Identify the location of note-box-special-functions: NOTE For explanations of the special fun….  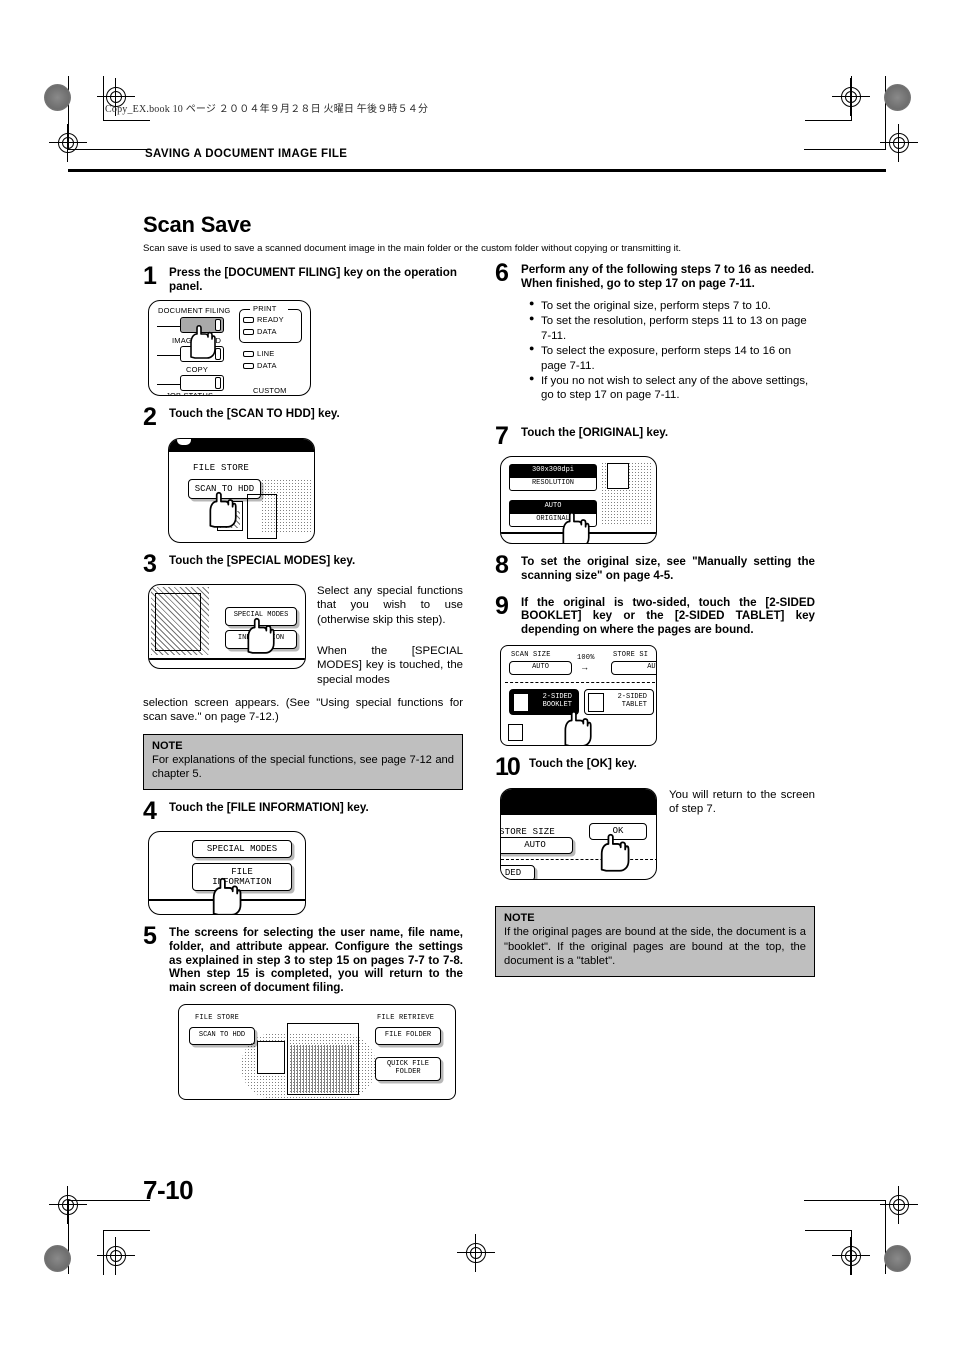
(303, 761).